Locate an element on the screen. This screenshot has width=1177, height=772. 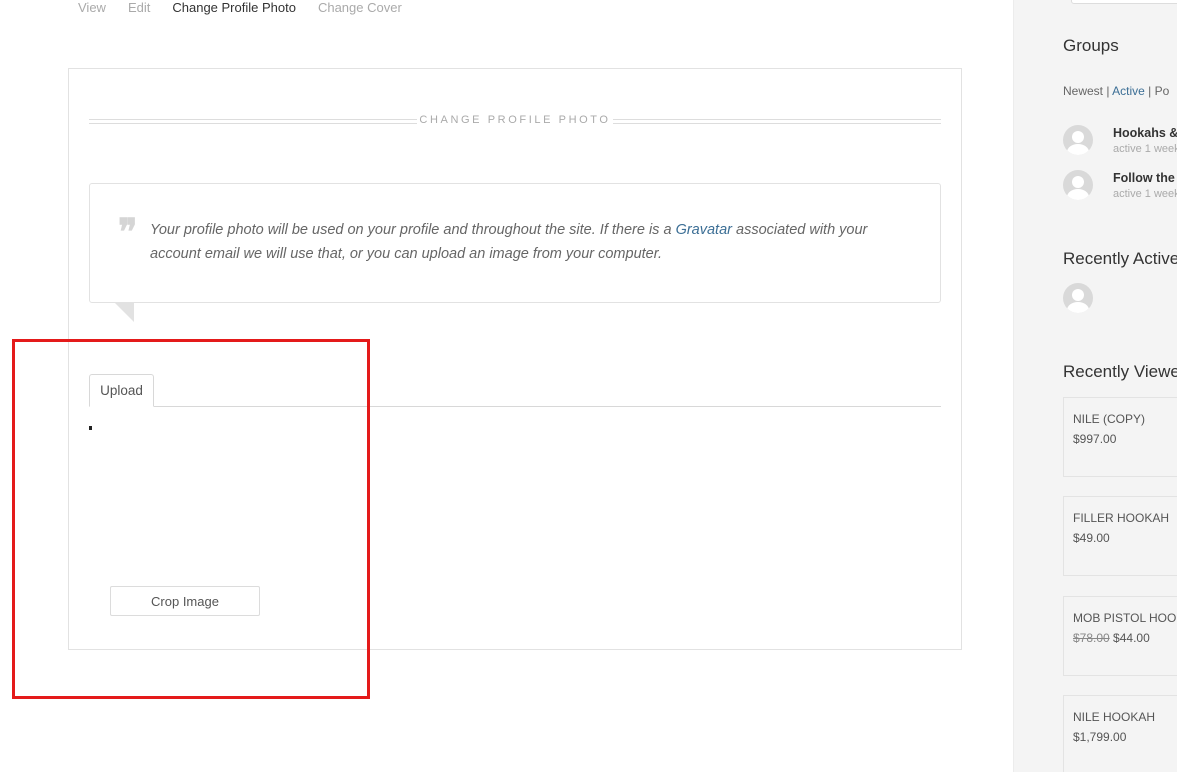
product-price: $1,799.00 is located at coordinates (1099, 737).